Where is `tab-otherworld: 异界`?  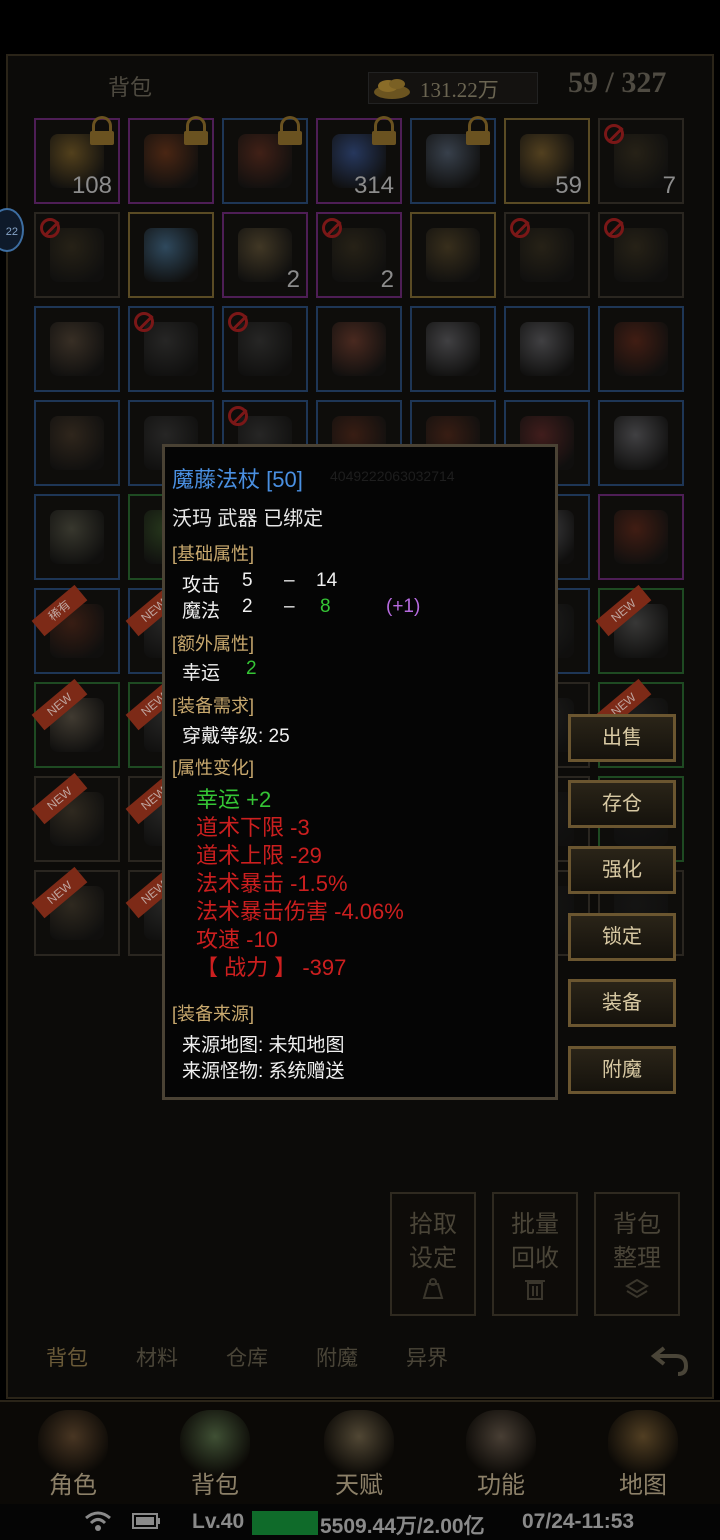
tab-otherworld: 异界 is located at coordinates (427, 1357).